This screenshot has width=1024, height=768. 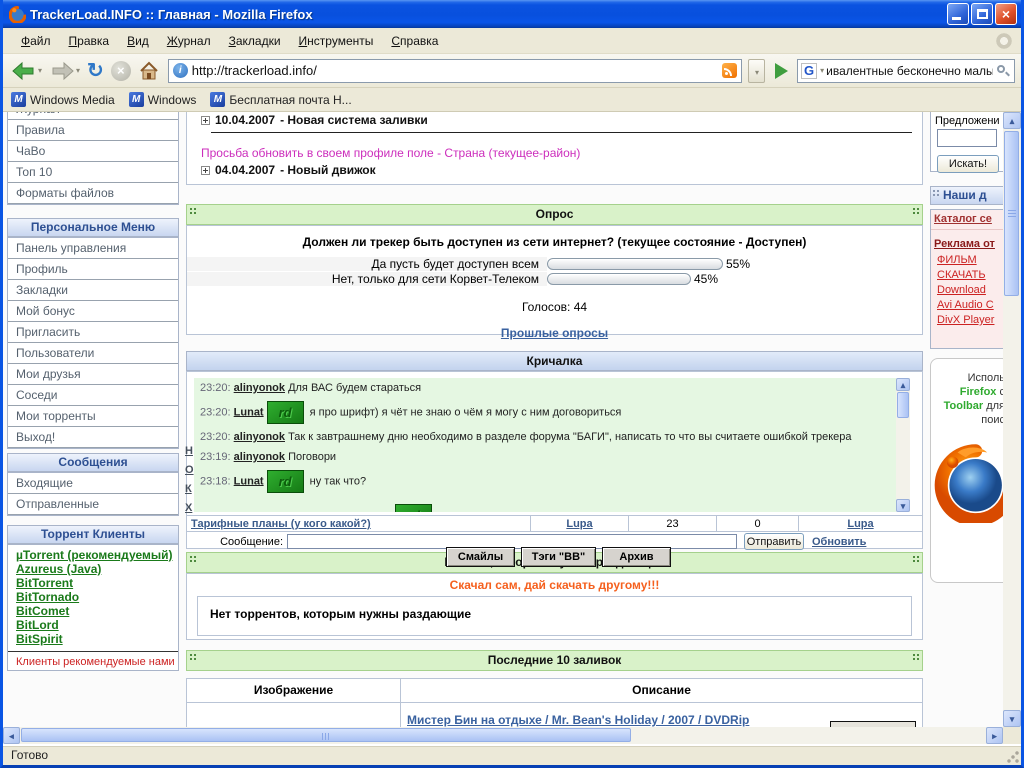 I want to click on horizontal-scroll-thumb, so click(x=326, y=735).